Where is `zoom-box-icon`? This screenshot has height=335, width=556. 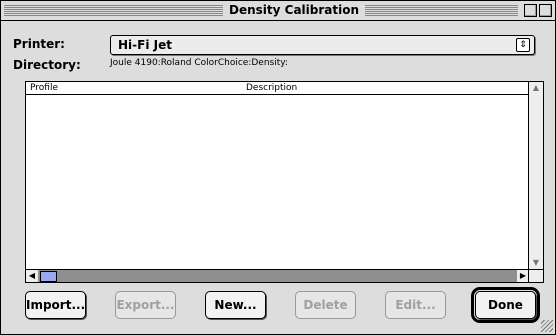 zoom-box-icon is located at coordinates (530, 10).